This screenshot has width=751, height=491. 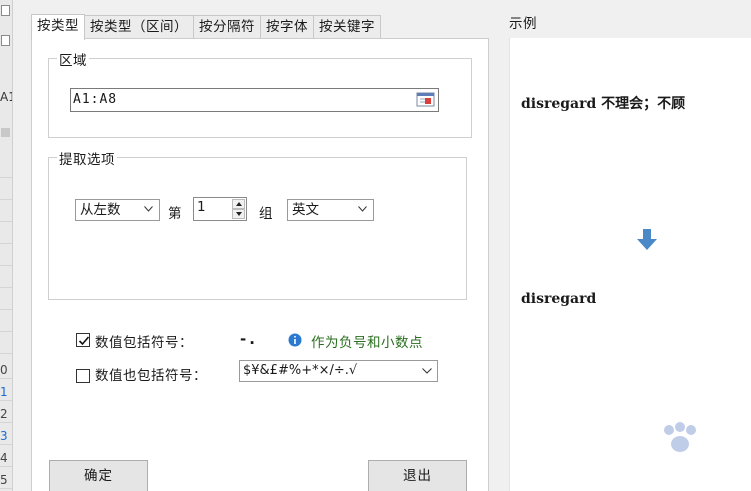 I want to click on group-number-value: 1, so click(x=201, y=207).